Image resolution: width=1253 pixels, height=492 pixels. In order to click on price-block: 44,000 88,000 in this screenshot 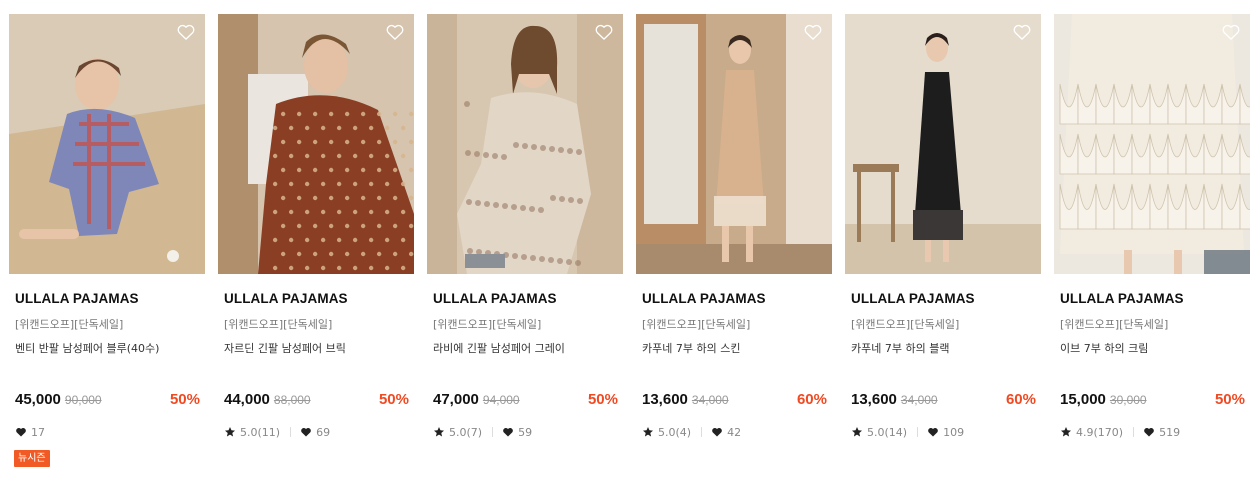, I will do `click(267, 399)`.